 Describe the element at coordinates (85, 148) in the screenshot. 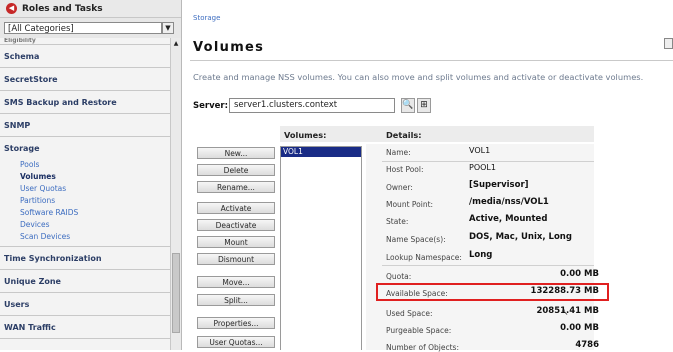

I see `category-storage: Storage` at that location.